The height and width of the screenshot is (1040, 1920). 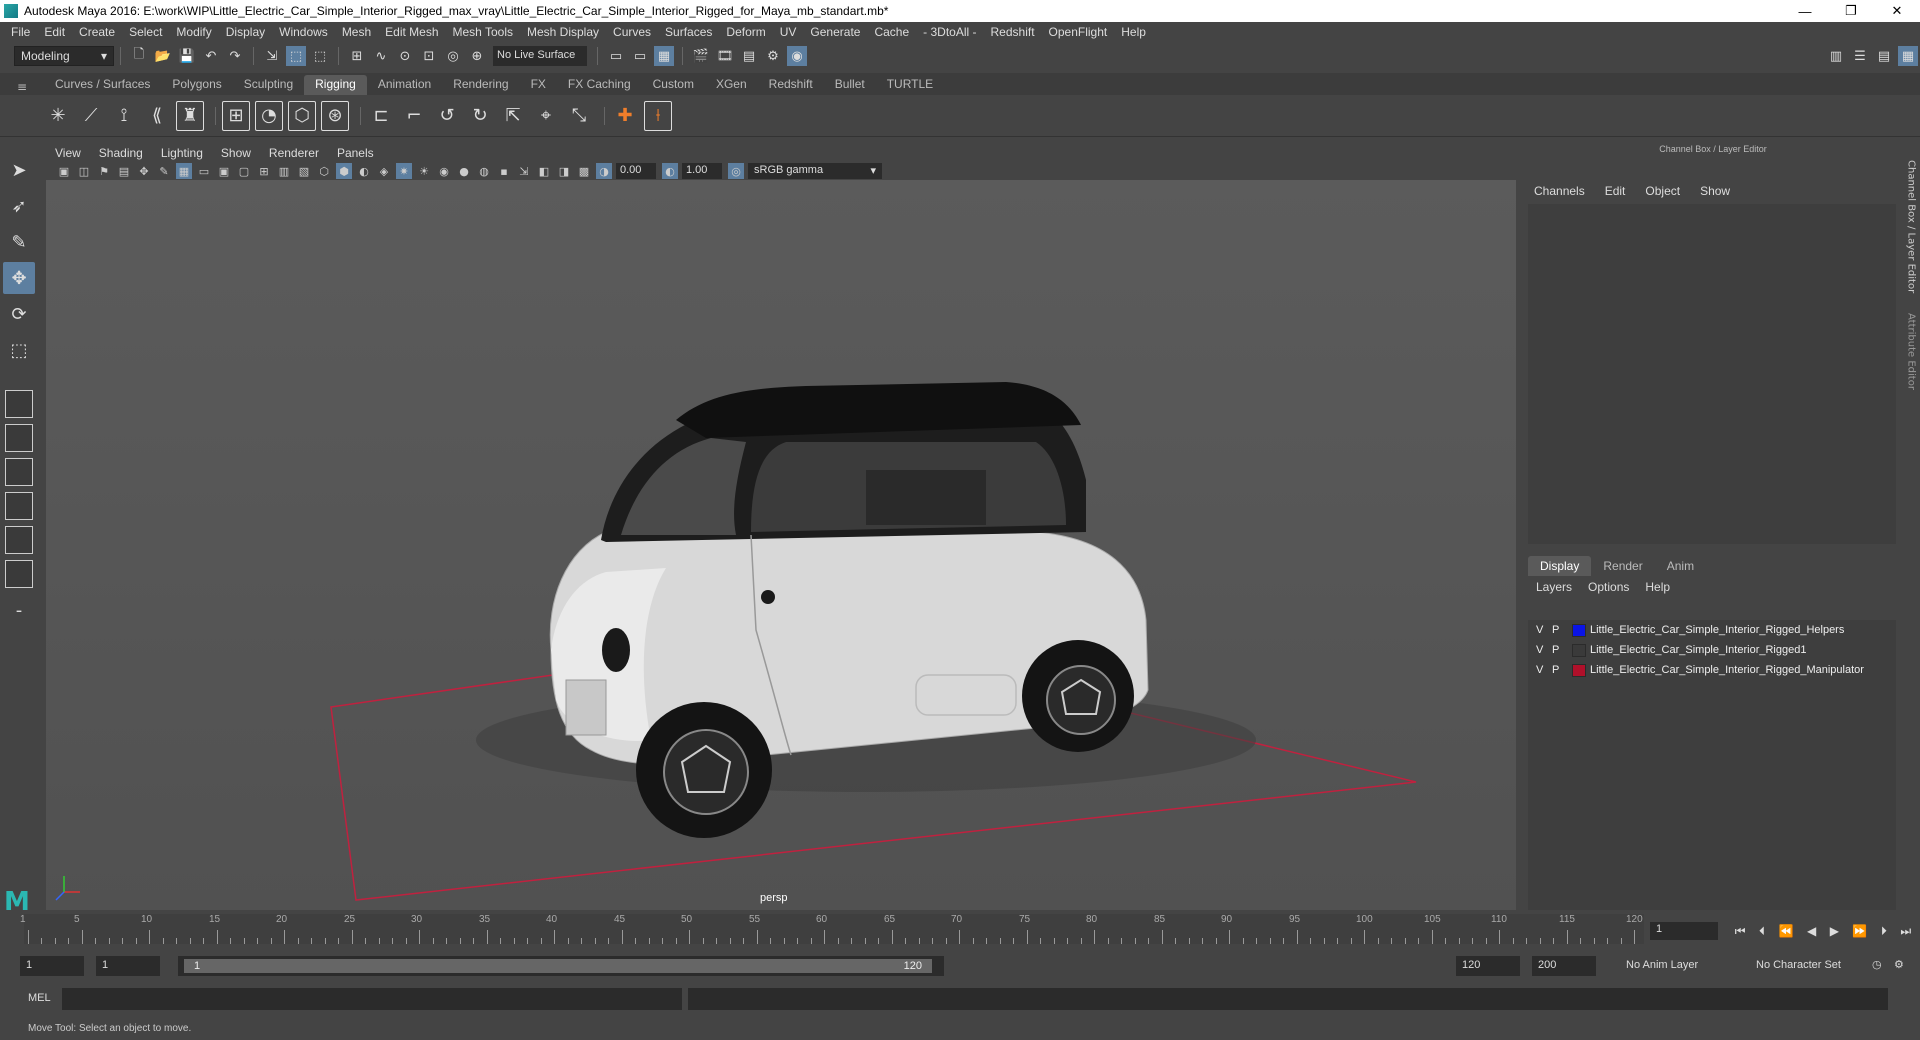 What do you see at coordinates (625, 116) in the screenshot?
I see `locator-icon: ✚` at bounding box center [625, 116].